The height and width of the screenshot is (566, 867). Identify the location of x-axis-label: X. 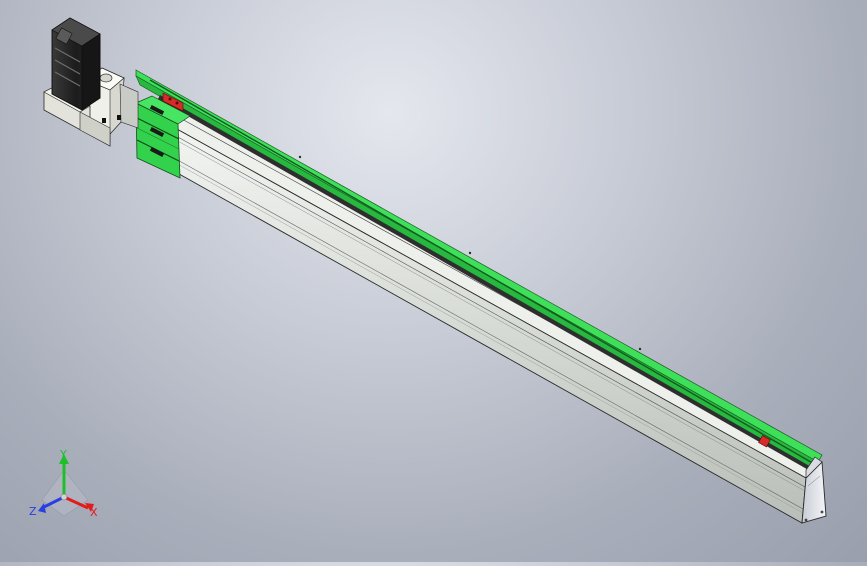
(94, 512).